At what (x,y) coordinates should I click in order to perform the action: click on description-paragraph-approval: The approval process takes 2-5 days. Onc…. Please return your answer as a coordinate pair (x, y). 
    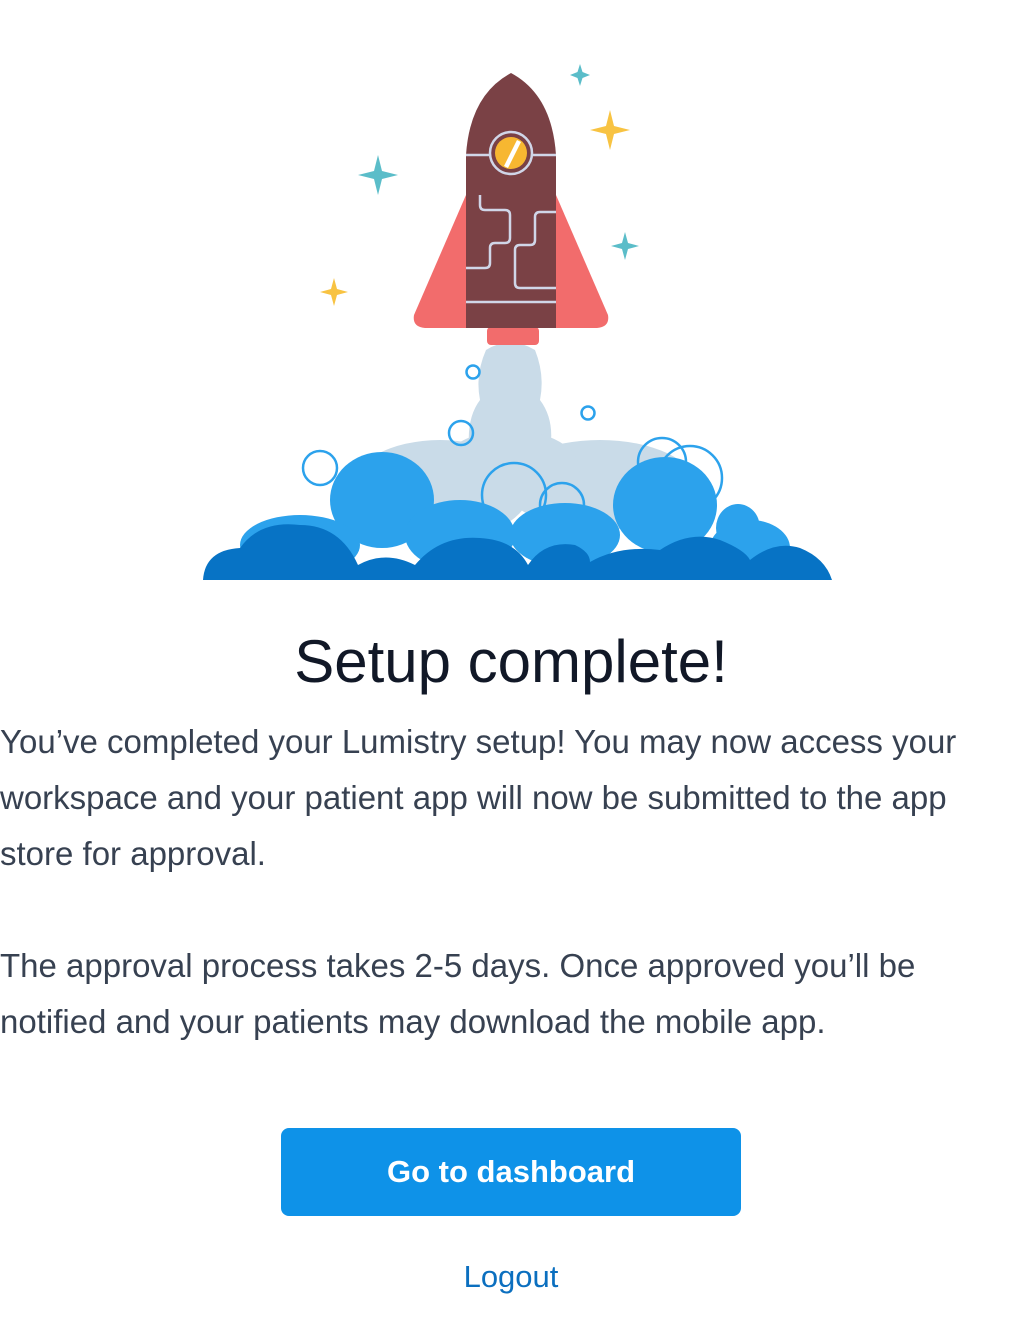
    Looking at the image, I should click on (458, 993).